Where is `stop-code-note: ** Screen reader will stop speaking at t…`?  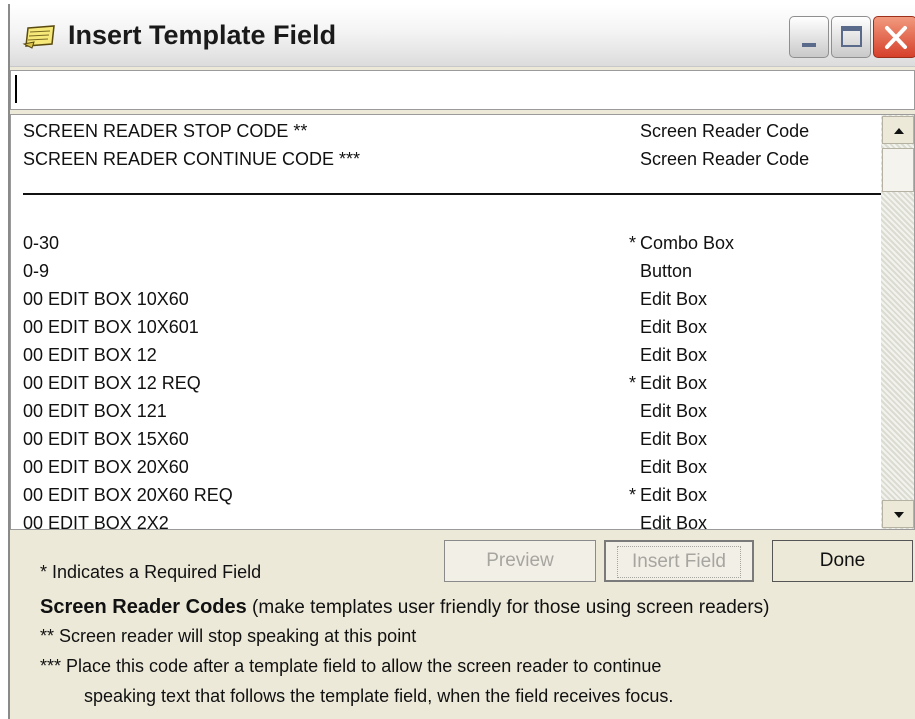 stop-code-note: ** Screen reader will stop speaking at t… is located at coordinates (228, 636).